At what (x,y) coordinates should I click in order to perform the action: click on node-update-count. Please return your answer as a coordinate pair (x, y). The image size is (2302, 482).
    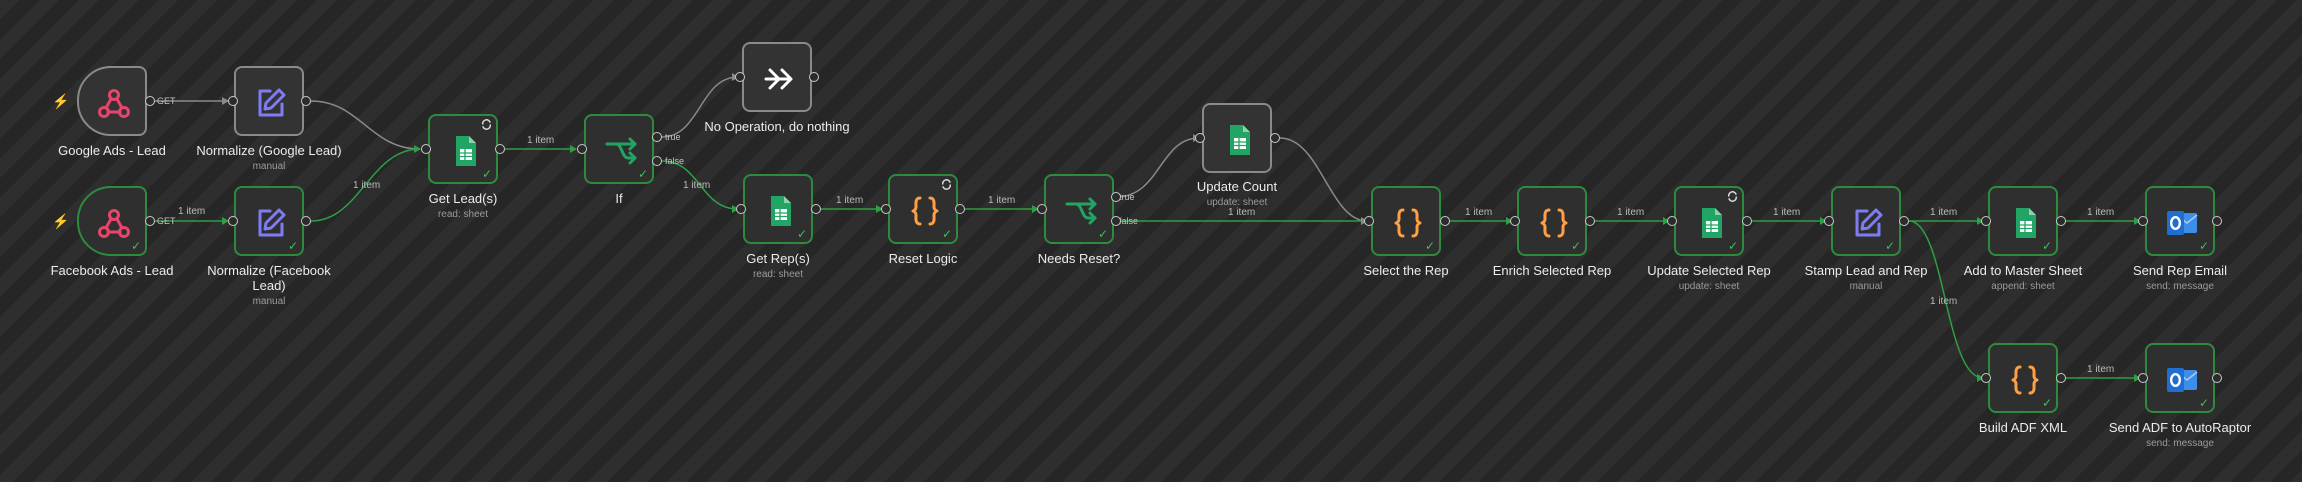
    Looking at the image, I should click on (1237, 138).